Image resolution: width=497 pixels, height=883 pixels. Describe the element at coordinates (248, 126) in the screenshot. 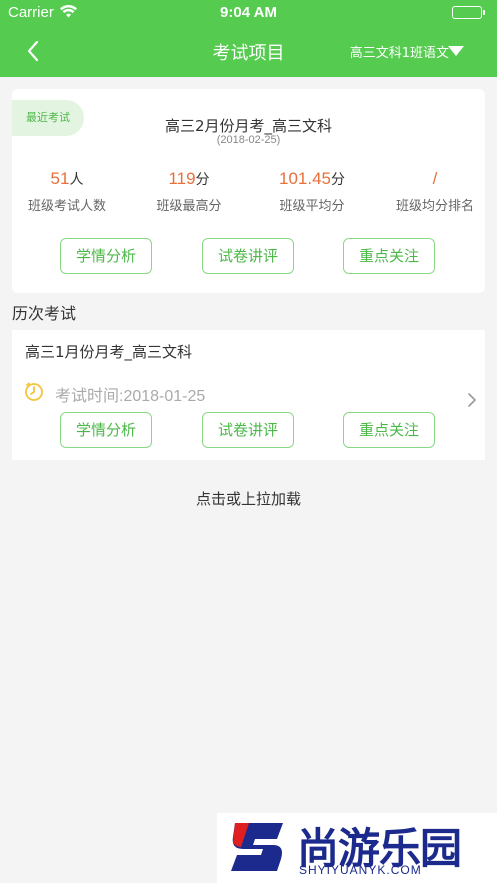

I see `latest-exam-title: 高三2月份月考_高三文科` at that location.